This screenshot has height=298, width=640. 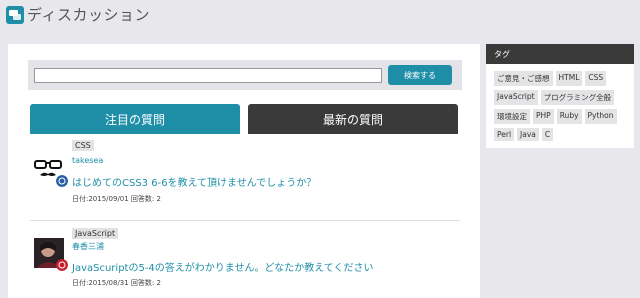 I want to click on tag-java: Java, so click(x=528, y=134).